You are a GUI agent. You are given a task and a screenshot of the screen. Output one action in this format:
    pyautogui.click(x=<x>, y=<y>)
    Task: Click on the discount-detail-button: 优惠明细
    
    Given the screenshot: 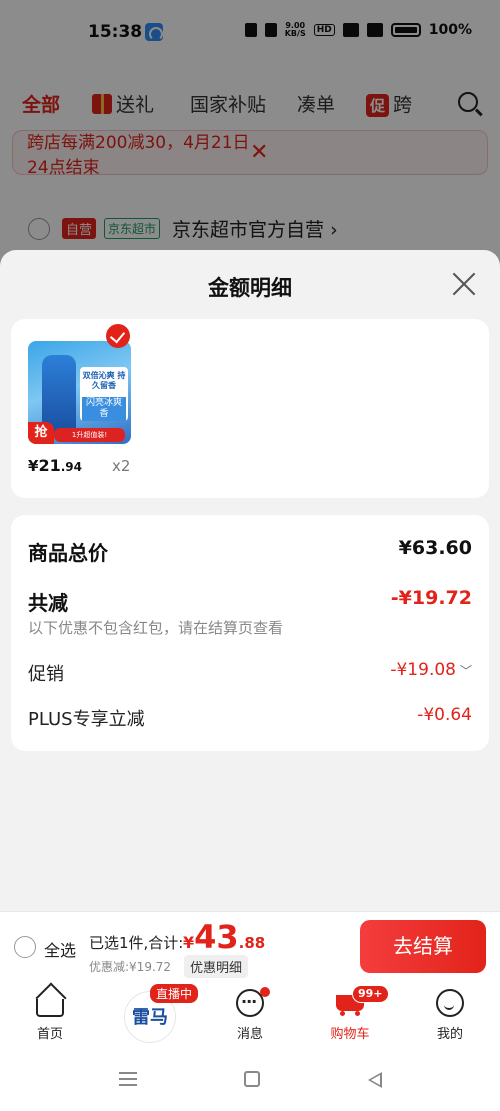 What is the action you would take?
    pyautogui.click(x=216, y=966)
    